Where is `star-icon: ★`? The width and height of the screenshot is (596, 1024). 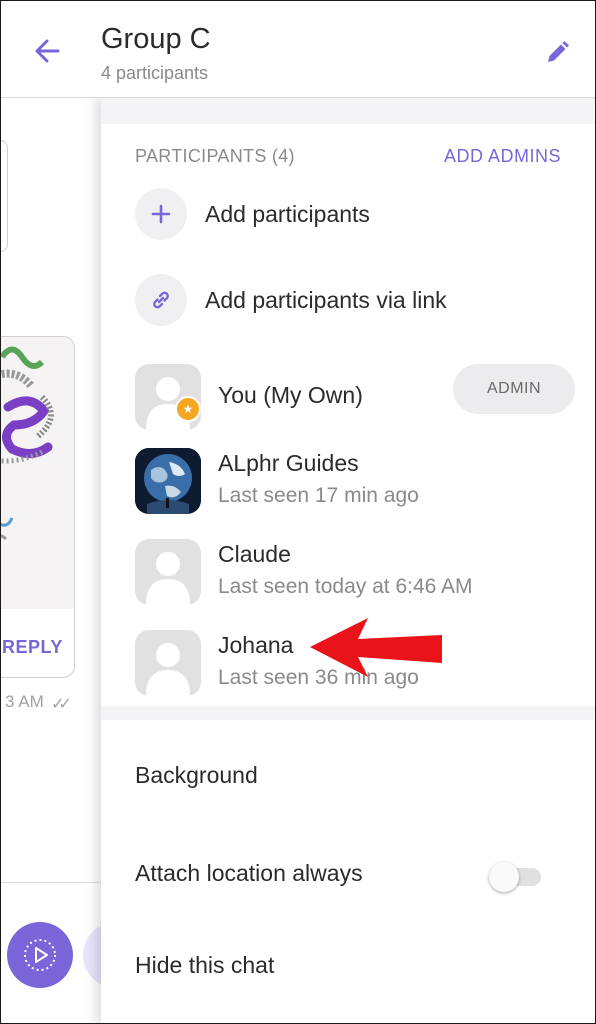
star-icon: ★ is located at coordinates (188, 409).